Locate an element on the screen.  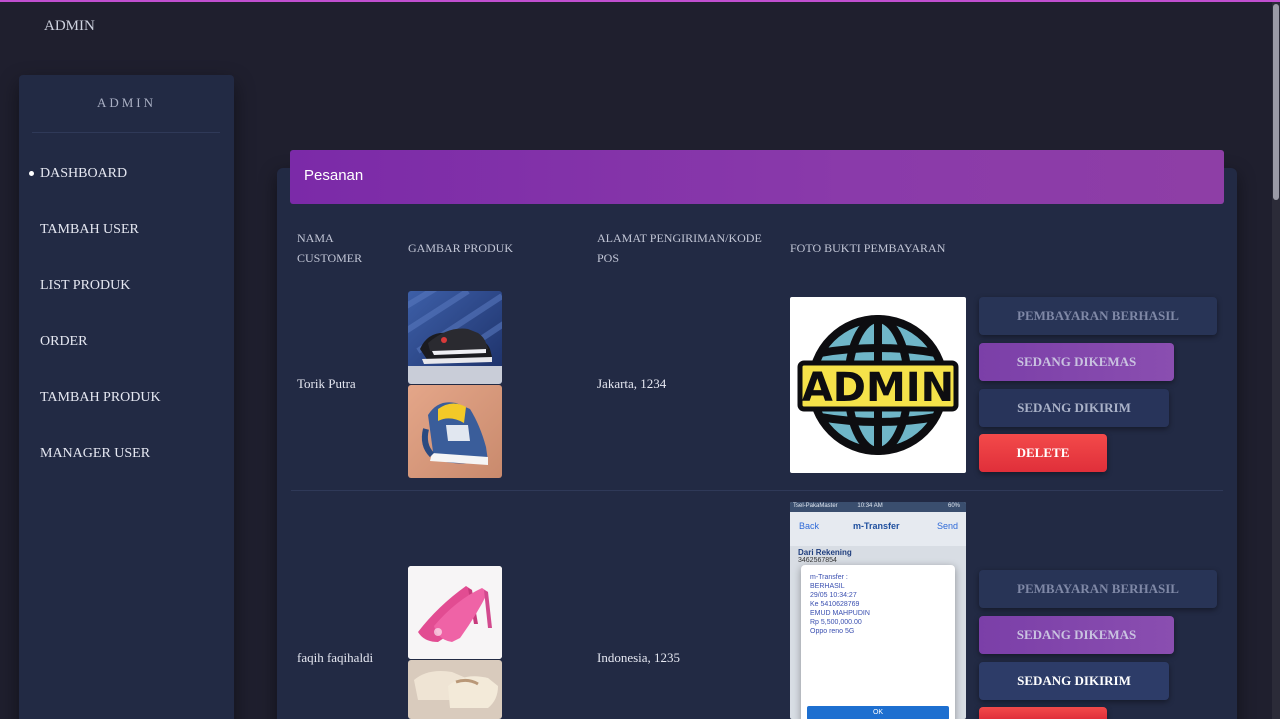
receipt-back: Back is located at coordinates (809, 526).